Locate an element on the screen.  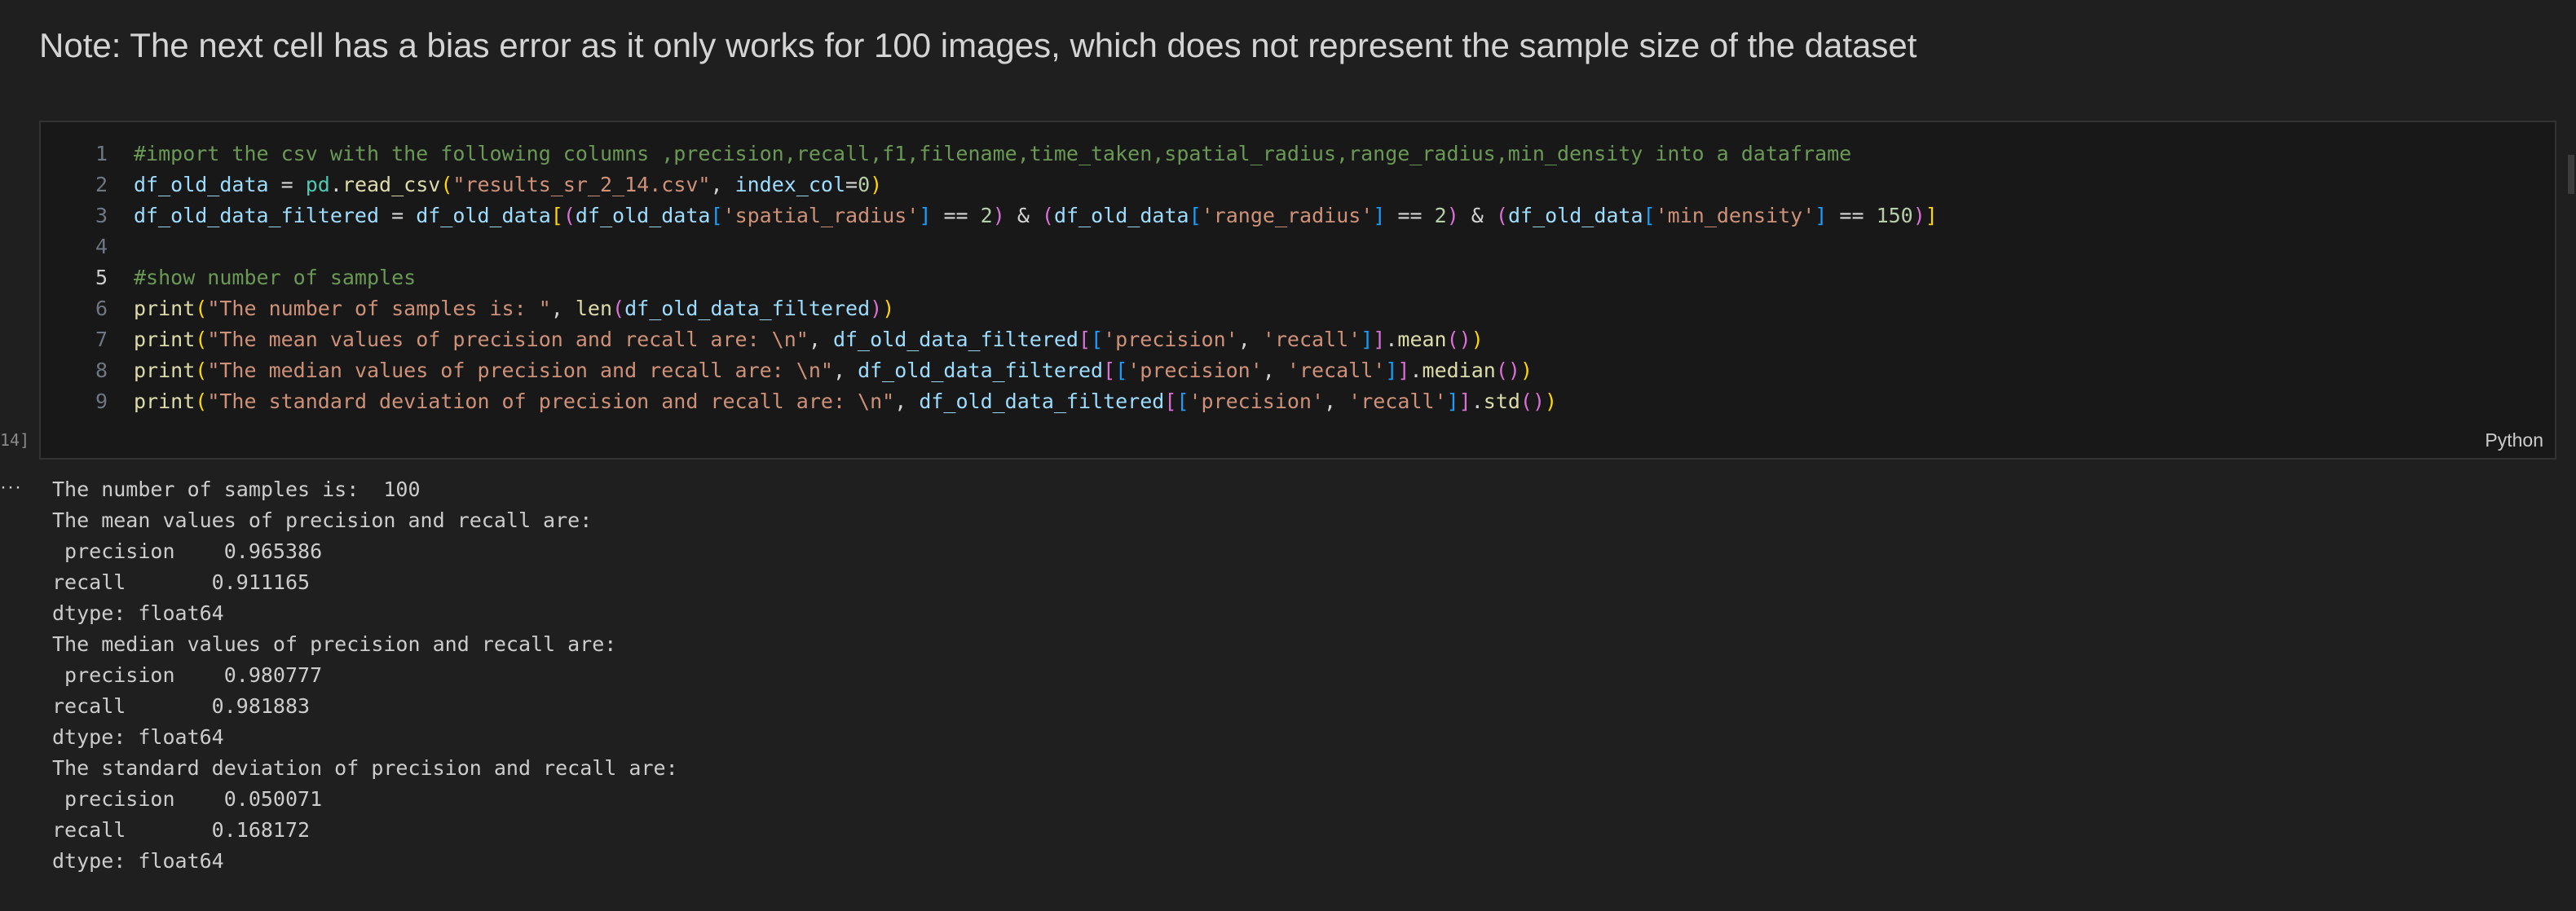
output-line: precision 0.965386 is located at coordinates (187, 551).